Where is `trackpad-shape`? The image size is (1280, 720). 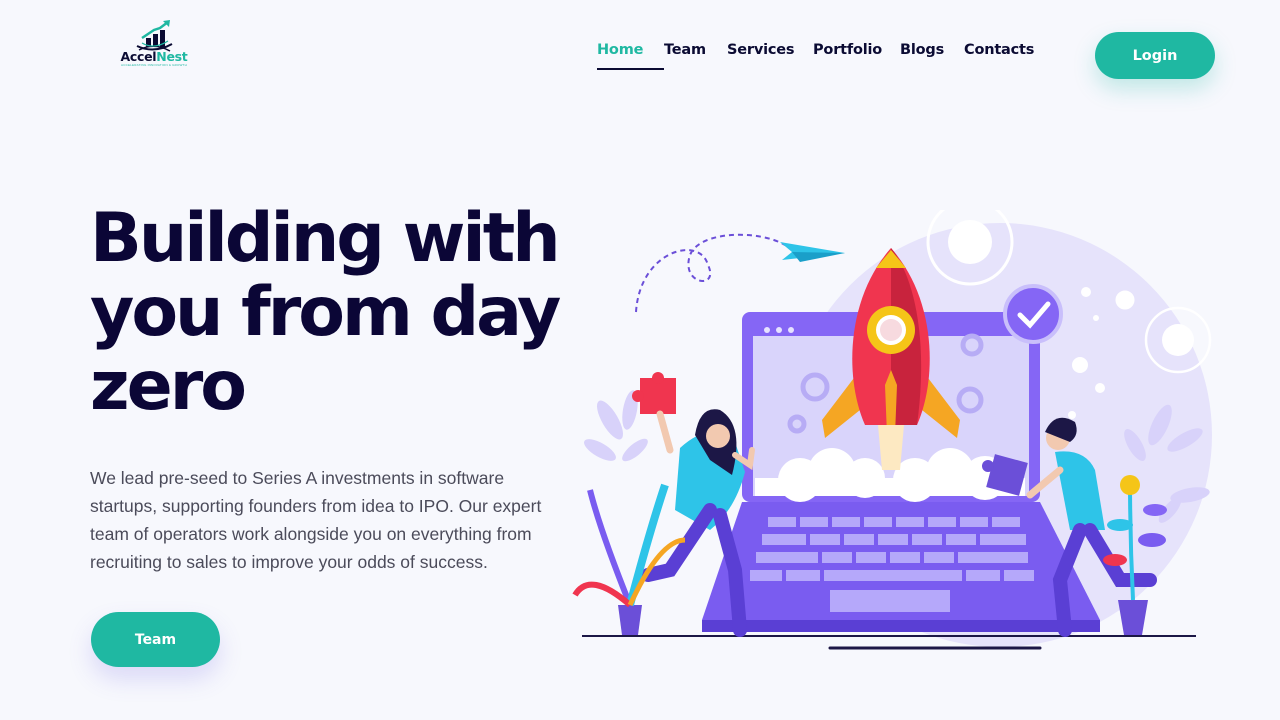
trackpad-shape is located at coordinates (890, 601).